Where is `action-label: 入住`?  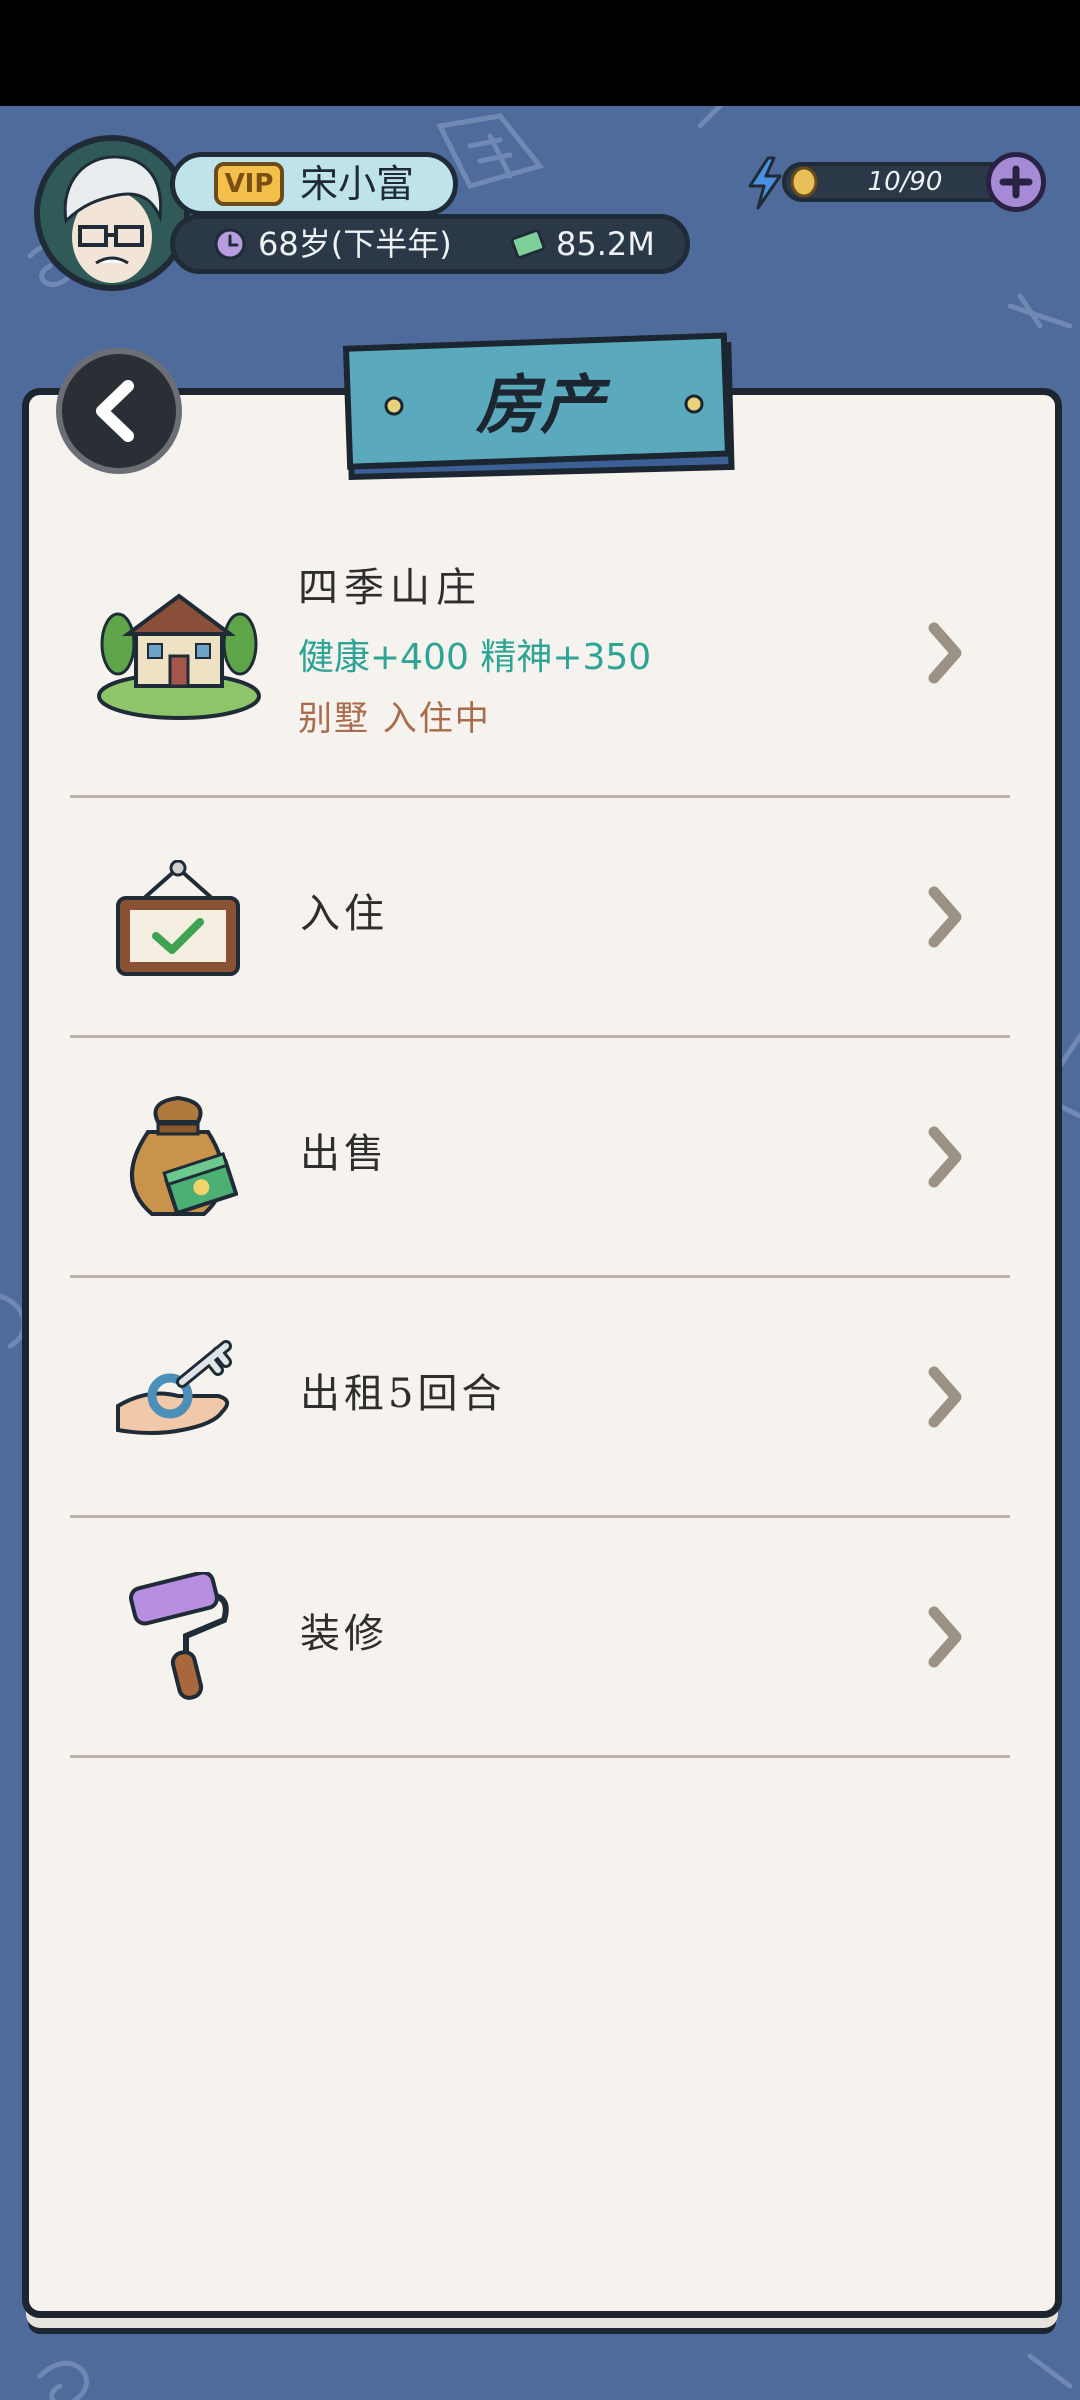
action-label: 入住 is located at coordinates (344, 914).